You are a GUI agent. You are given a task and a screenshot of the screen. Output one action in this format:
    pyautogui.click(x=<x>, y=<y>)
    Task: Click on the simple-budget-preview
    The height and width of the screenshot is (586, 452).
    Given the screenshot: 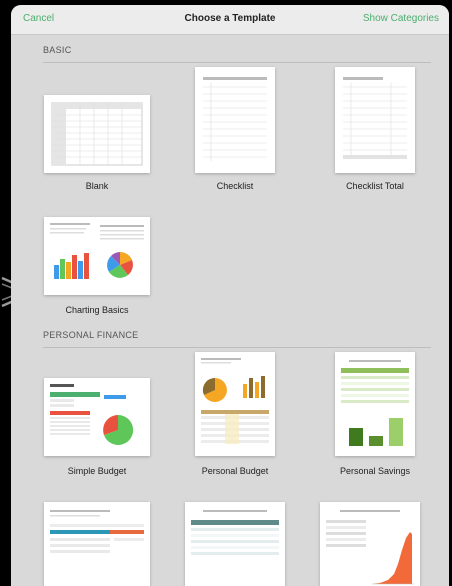 What is the action you would take?
    pyautogui.click(x=92, y=414)
    